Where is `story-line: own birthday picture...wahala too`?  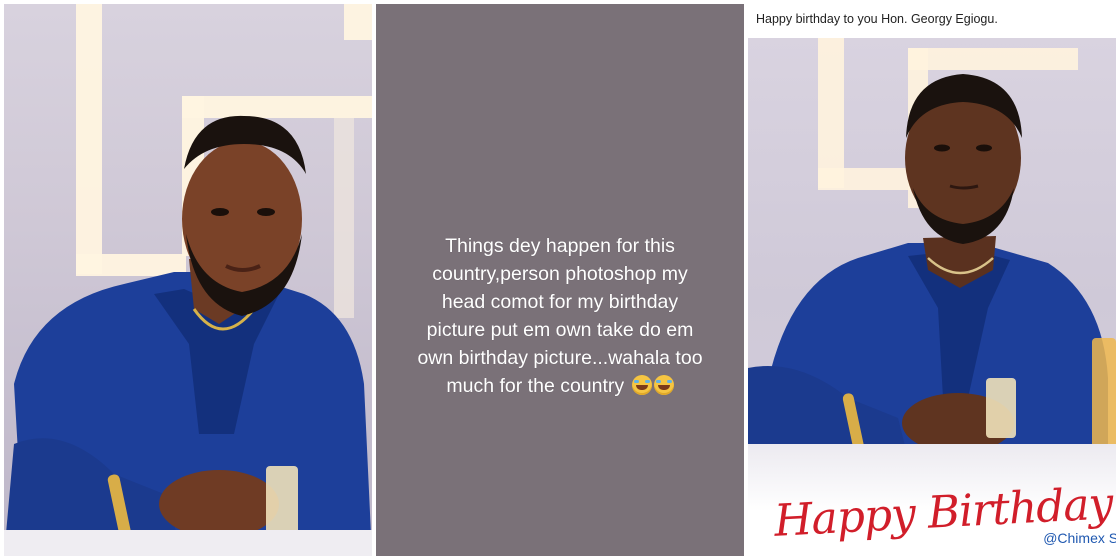
story-line: own birthday picture...wahala too is located at coordinates (560, 358).